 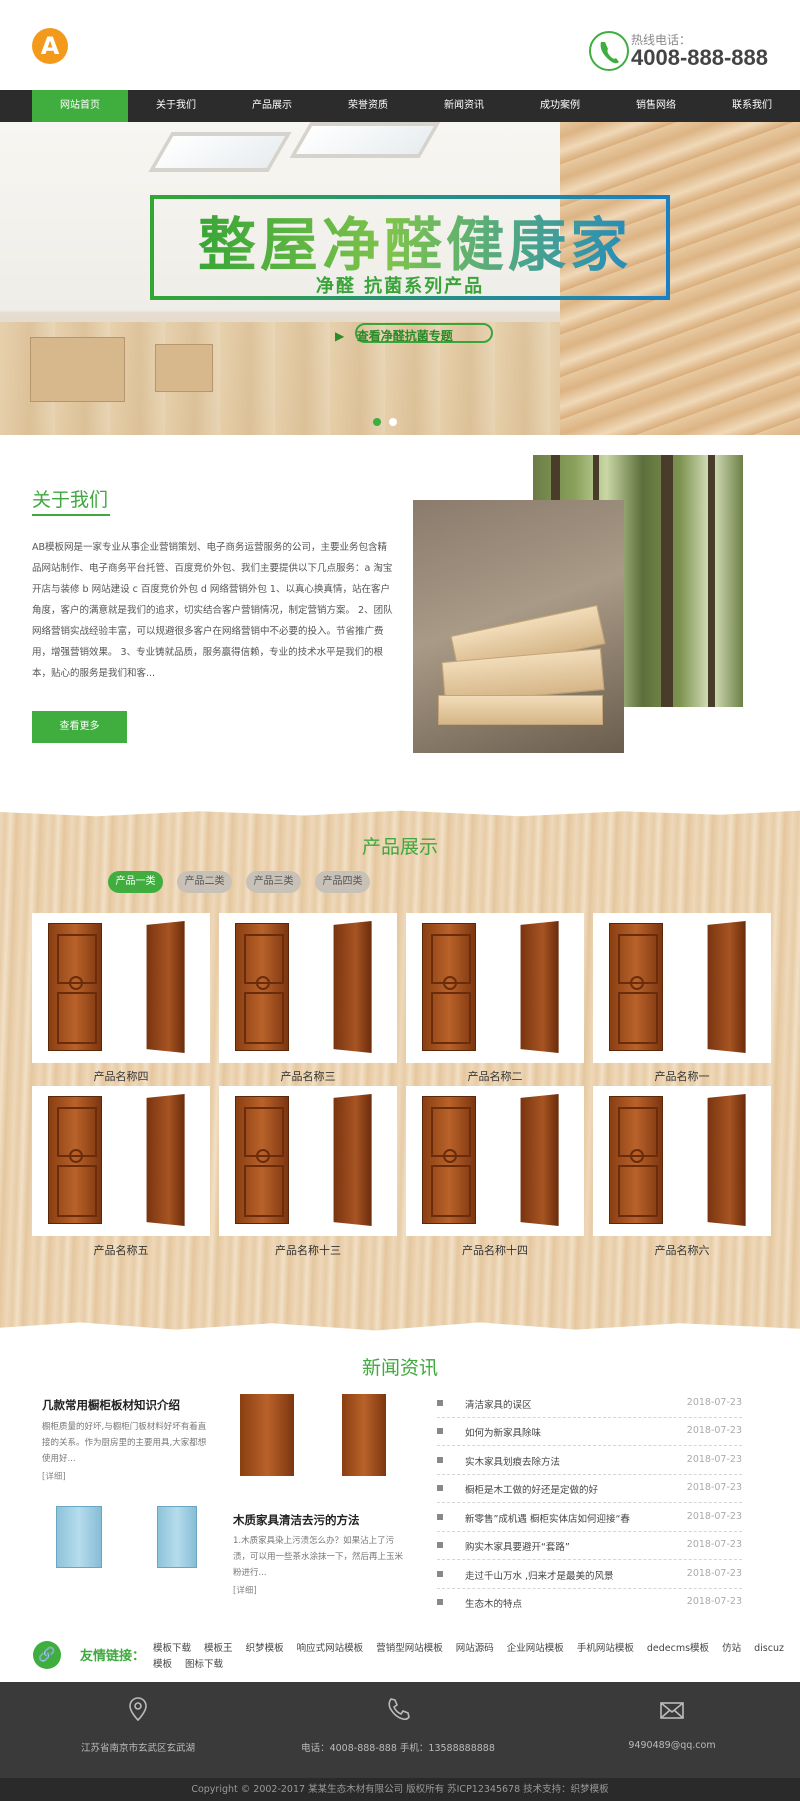 I want to click on banner-cta-link: ▶ 查看净醛抗菌专题, so click(x=394, y=335).